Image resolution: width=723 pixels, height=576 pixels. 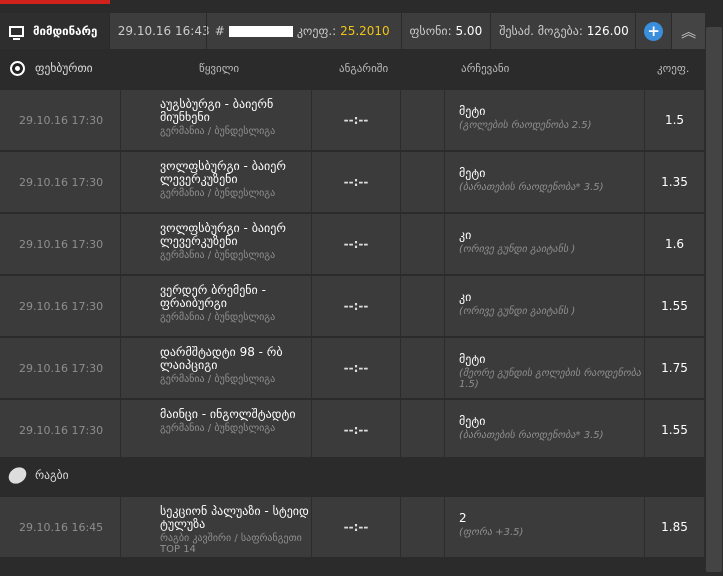 What do you see at coordinates (675, 527) in the screenshot?
I see `odds-value: 1.85` at bounding box center [675, 527].